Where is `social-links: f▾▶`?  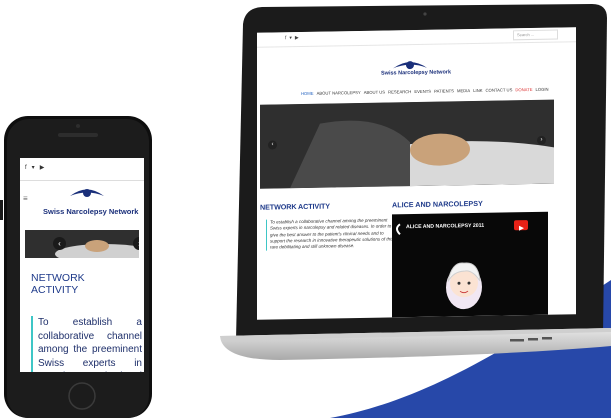
social-links: f▾▶ is located at coordinates (37, 167).